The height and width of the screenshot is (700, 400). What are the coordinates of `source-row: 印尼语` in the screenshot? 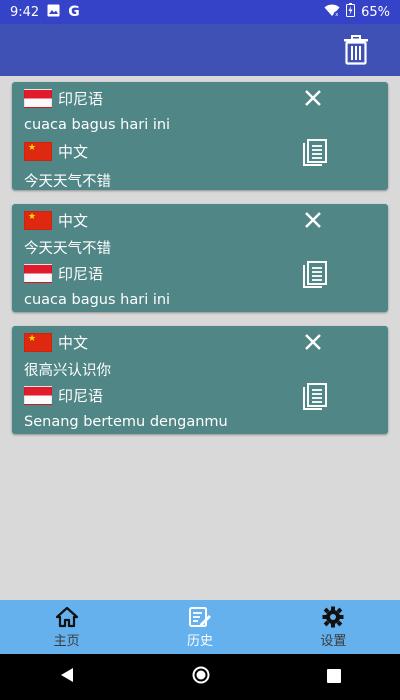 It's located at (63, 98).